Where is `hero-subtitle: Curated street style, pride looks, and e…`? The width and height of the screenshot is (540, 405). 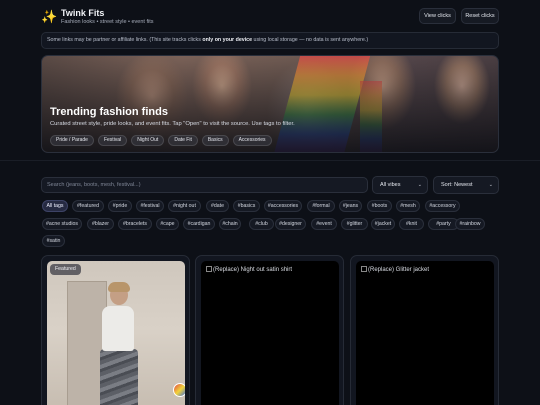 hero-subtitle: Curated street style, pride looks, and e… is located at coordinates (172, 124).